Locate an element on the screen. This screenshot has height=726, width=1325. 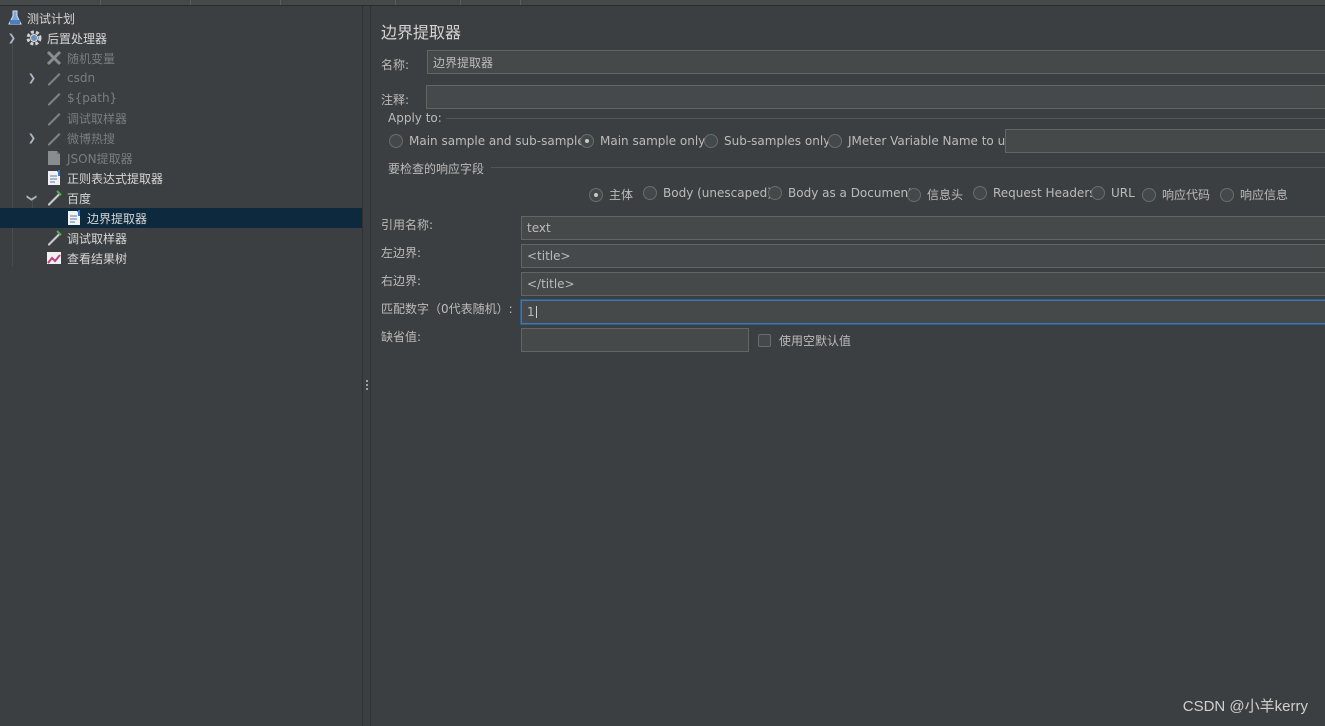
tree-item-label: csdn is located at coordinates (81, 78).